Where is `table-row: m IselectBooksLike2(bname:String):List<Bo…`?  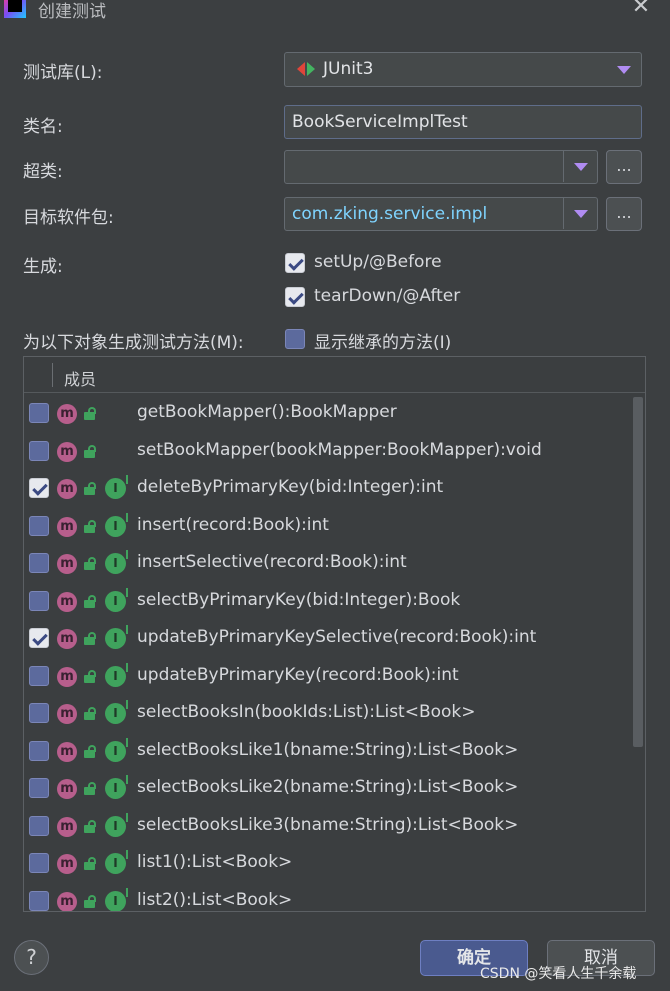
table-row: m IselectBooksLike2(bname:String):List<Bo… is located at coordinates (328, 788).